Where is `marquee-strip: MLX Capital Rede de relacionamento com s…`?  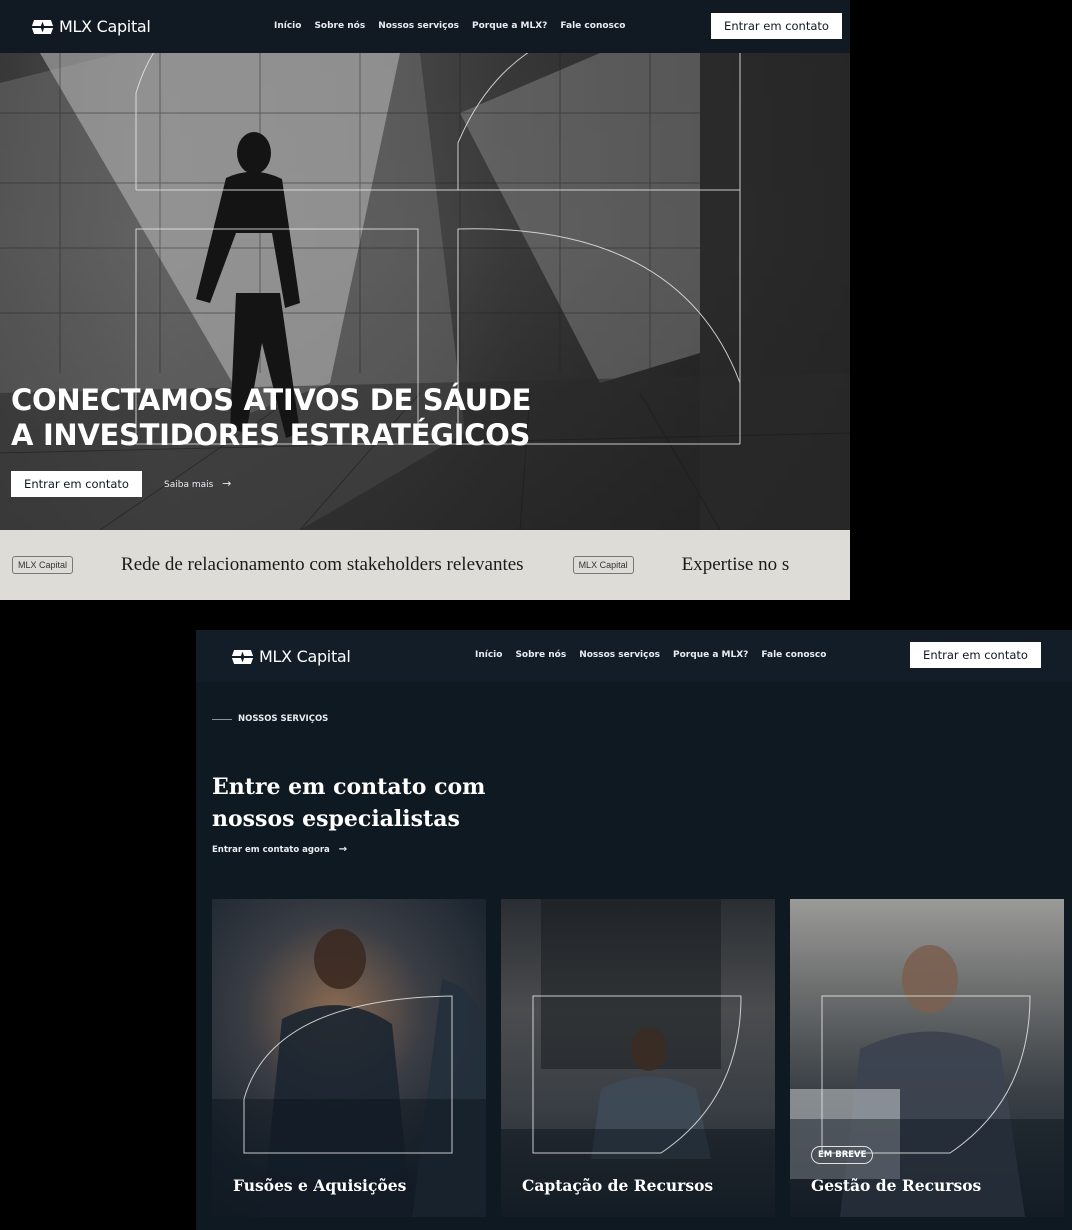
marquee-strip: MLX Capital Rede de relacionamento com s… is located at coordinates (425, 565).